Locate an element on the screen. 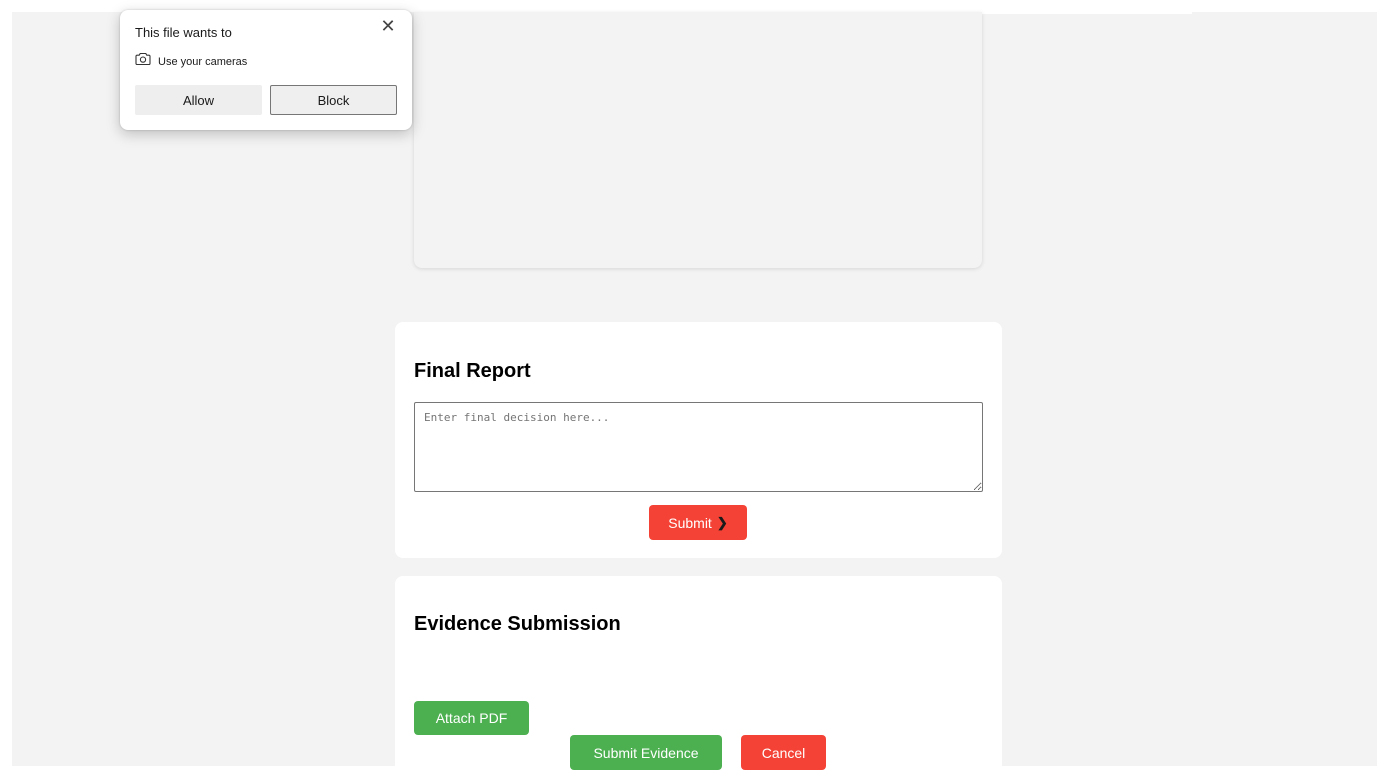 This screenshot has height=778, width=1377. permission-label: Use your cameras is located at coordinates (203, 61).